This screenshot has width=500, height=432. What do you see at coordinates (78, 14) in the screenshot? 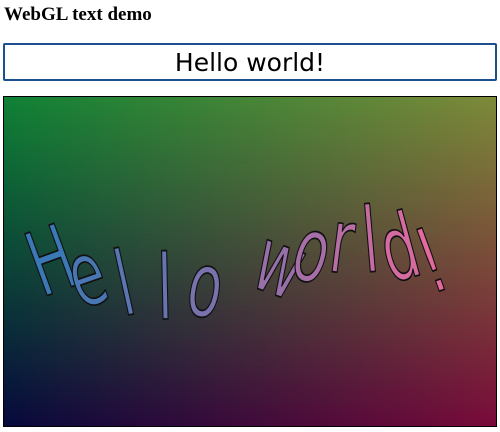
I see `page-title: WebGL text demo` at bounding box center [78, 14].